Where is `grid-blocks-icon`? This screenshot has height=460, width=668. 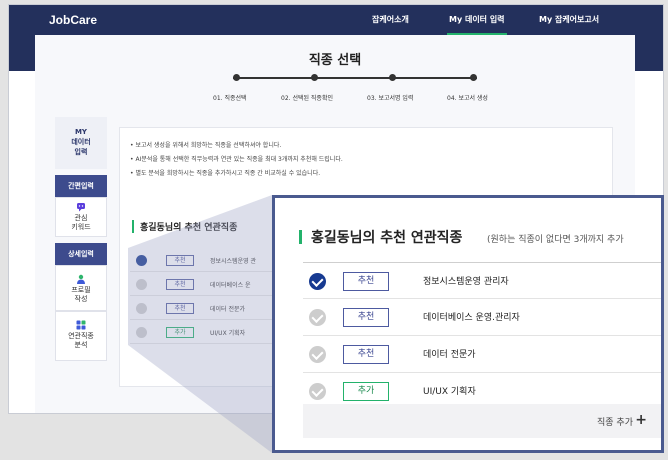 grid-blocks-icon is located at coordinates (81, 325).